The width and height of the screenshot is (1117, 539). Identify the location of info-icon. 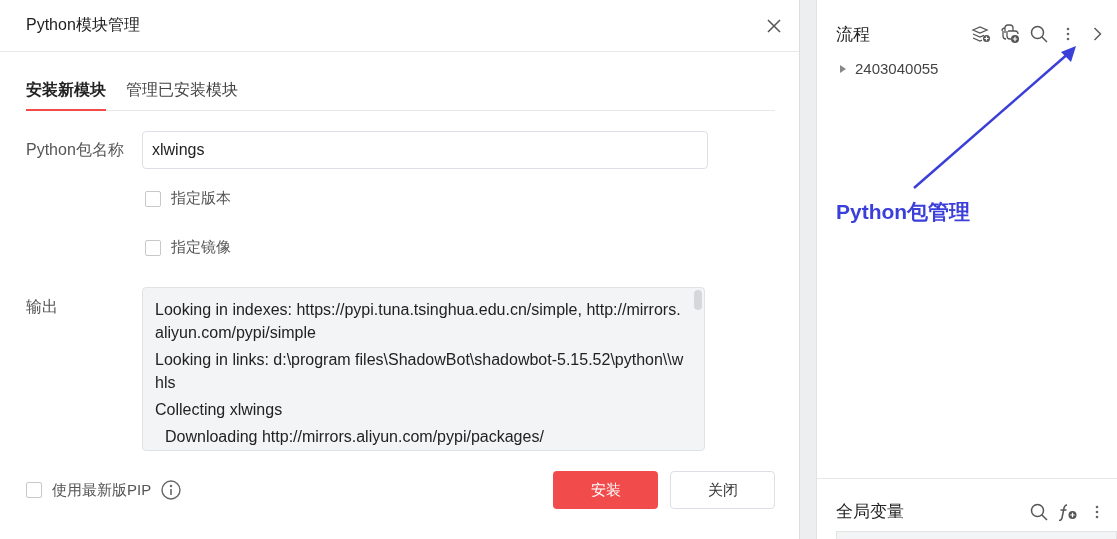
(171, 490).